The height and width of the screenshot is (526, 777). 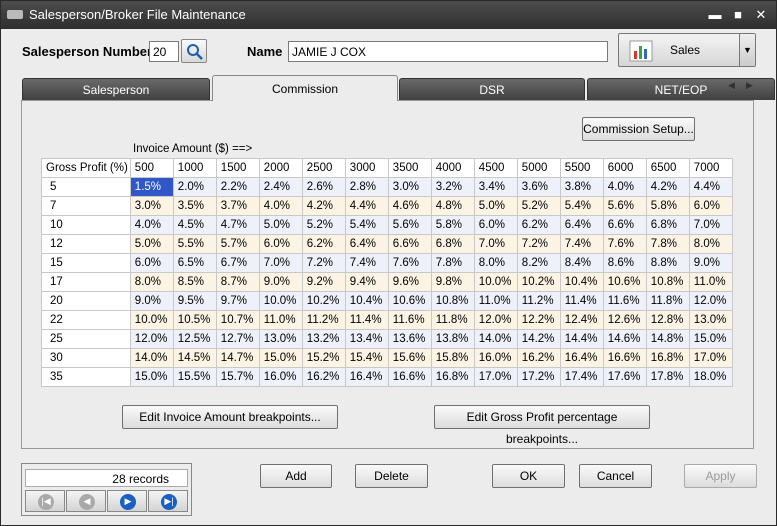 What do you see at coordinates (151, 377) in the screenshot?
I see `commission-rate-cell: 15.0%` at bounding box center [151, 377].